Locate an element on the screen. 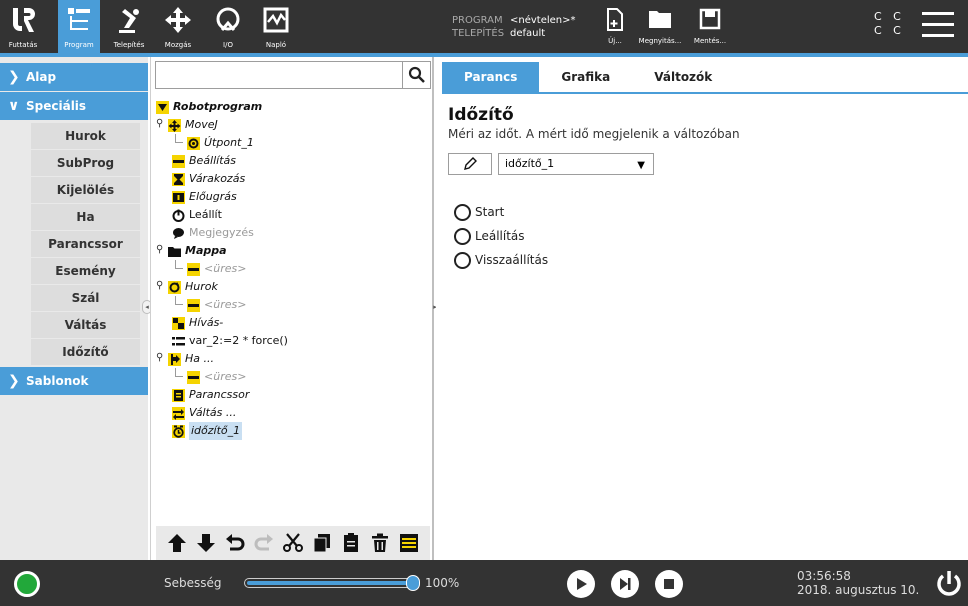 This screenshot has height=606, width=968. step-button is located at coordinates (625, 584).